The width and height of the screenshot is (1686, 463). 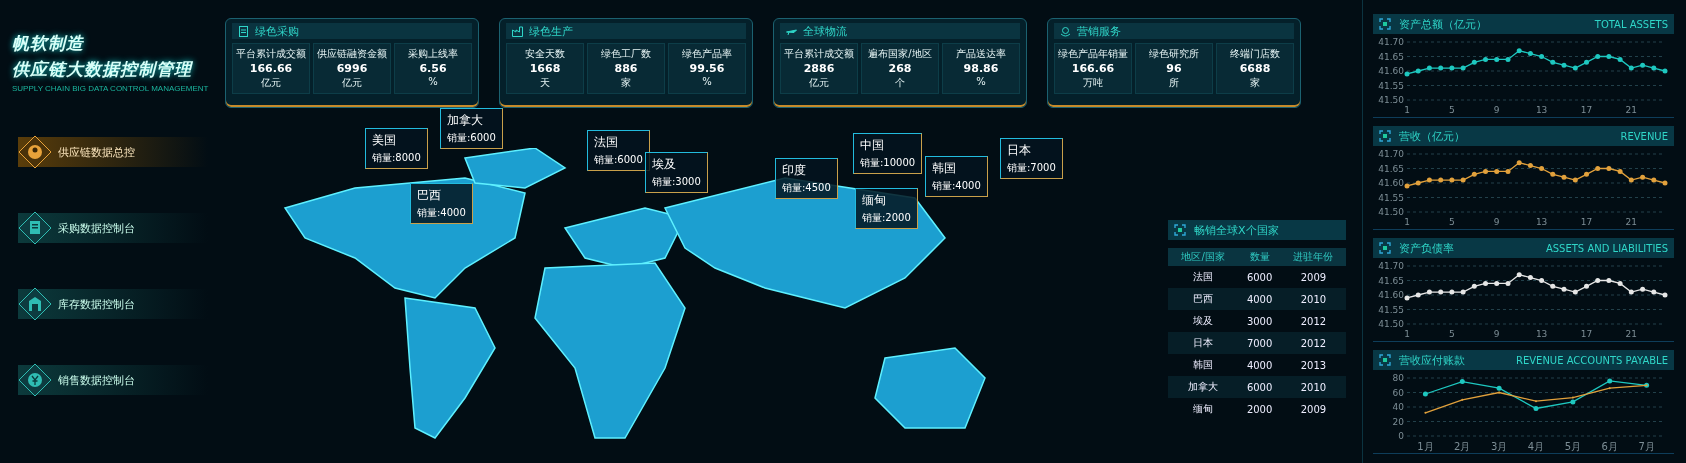 What do you see at coordinates (551, 31) in the screenshot?
I see `card-title: 绿色生产` at bounding box center [551, 31].